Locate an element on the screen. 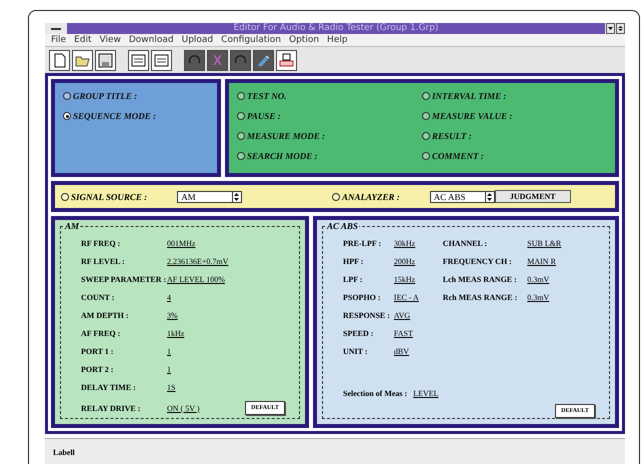 The height and width of the screenshot is (464, 643). option-label: SEARCH MODE : is located at coordinates (282, 156).